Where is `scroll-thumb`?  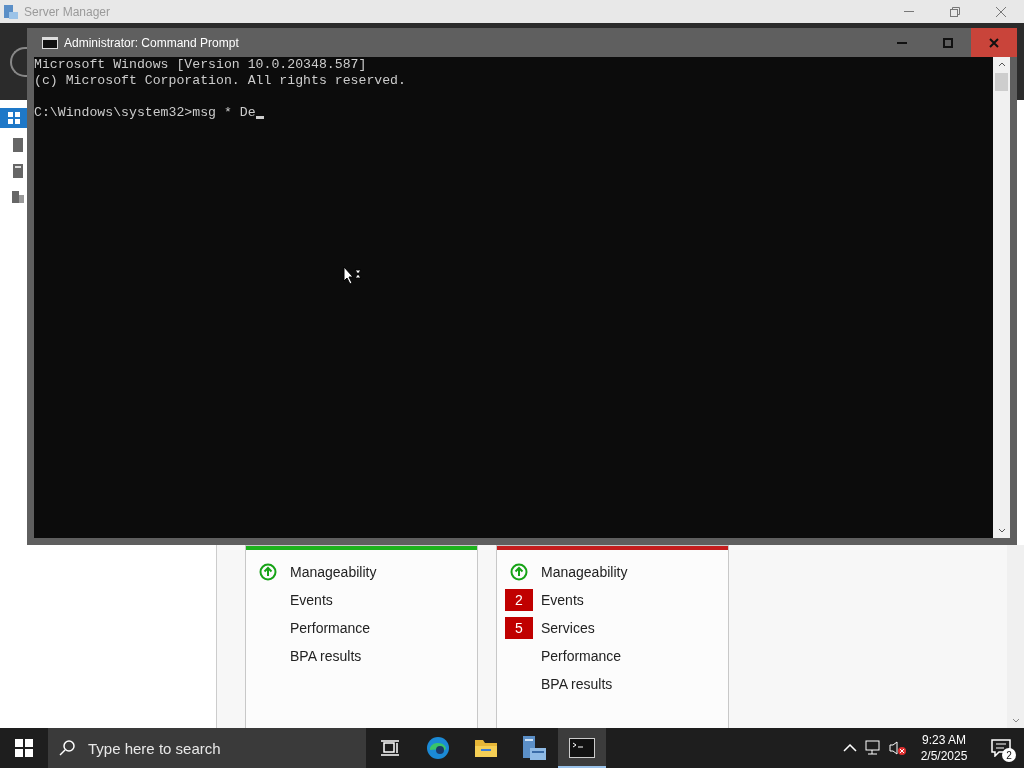
scroll-thumb is located at coordinates (1001, 82).